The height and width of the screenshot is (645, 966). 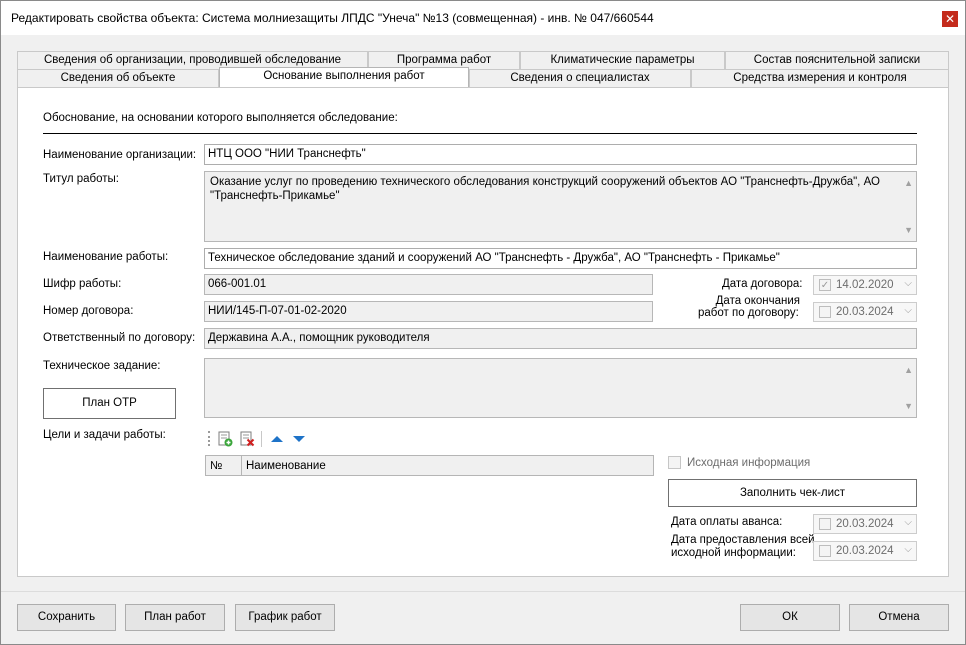 I want to click on contract-date-picker: ✓ 14.02.2020 ⌵, so click(x=865, y=285).